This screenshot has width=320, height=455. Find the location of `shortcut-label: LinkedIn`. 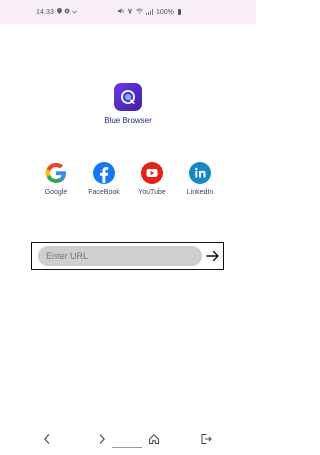

shortcut-label: LinkedIn is located at coordinates (200, 192).